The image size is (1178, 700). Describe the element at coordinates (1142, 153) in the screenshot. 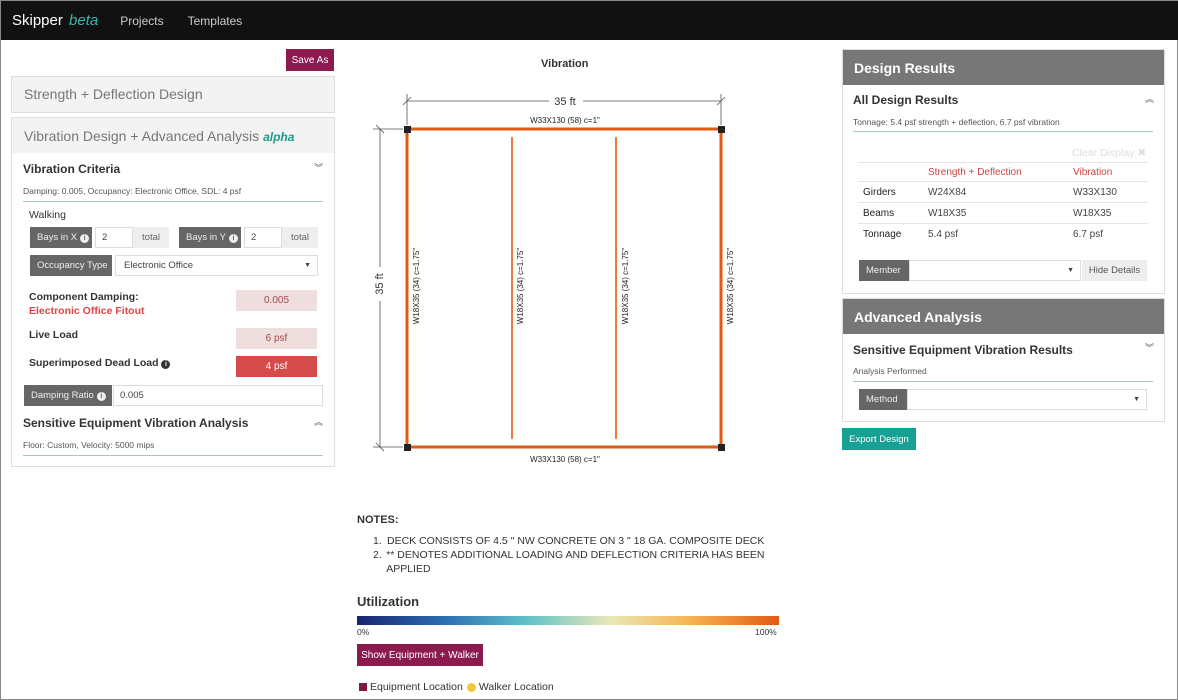

I see `close-icon: ✖` at that location.